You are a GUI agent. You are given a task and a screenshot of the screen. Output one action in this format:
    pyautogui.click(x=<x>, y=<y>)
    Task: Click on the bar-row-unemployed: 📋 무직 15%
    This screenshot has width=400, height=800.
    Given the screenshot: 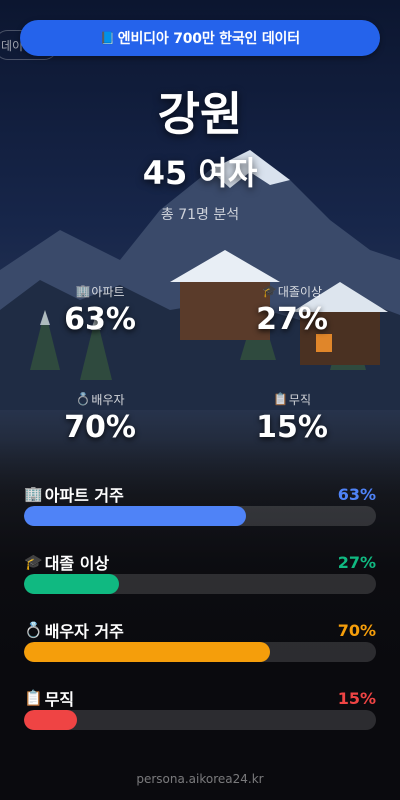 What is the action you would take?
    pyautogui.click(x=200, y=722)
    